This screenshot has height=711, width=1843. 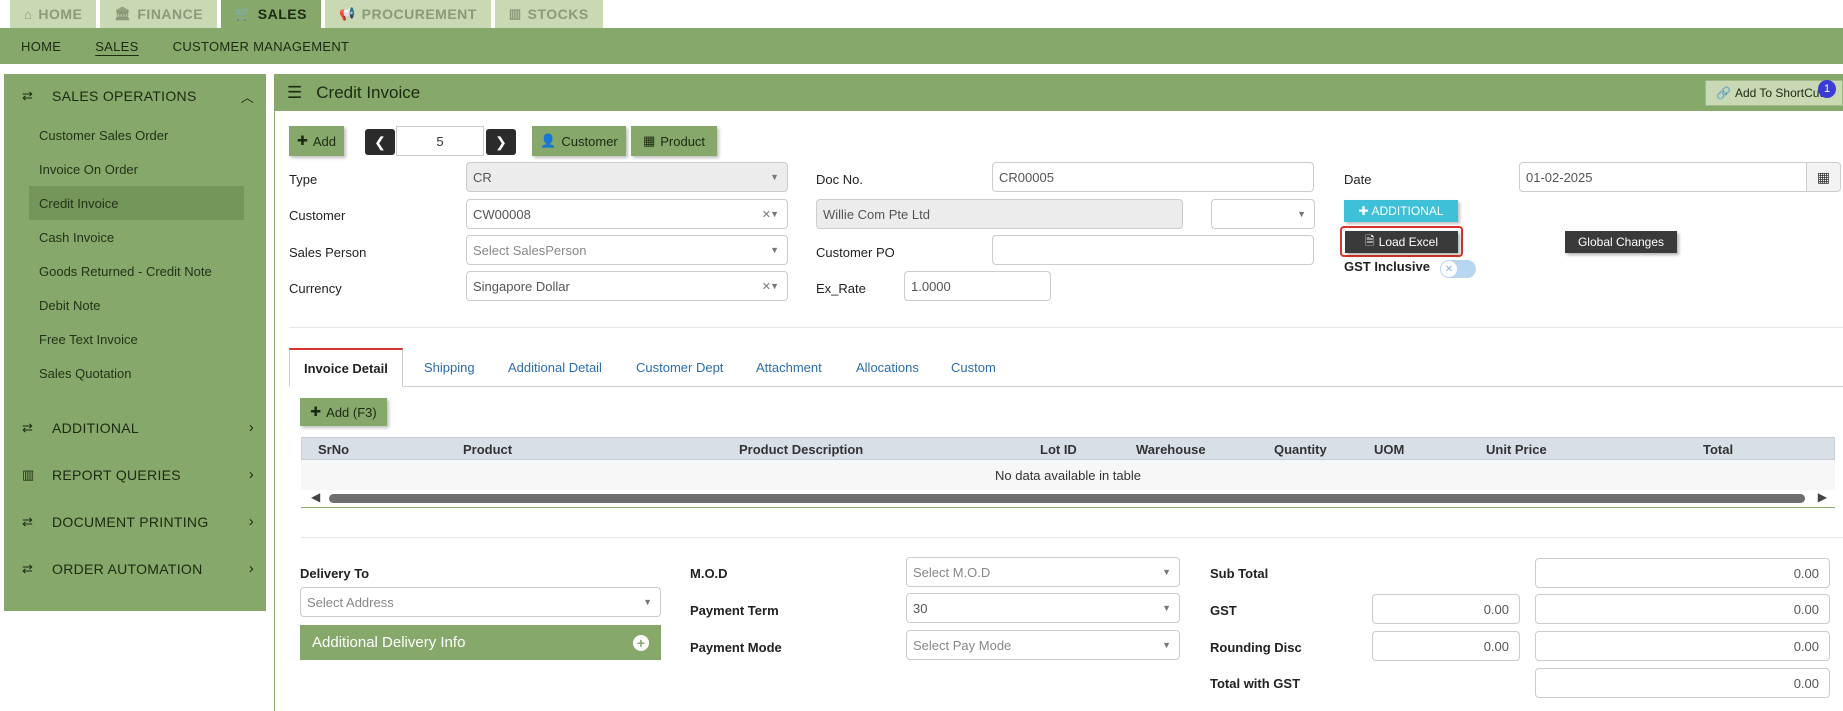 What do you see at coordinates (1621, 242) in the screenshot?
I see `global-changes-button: Global Changes` at bounding box center [1621, 242].